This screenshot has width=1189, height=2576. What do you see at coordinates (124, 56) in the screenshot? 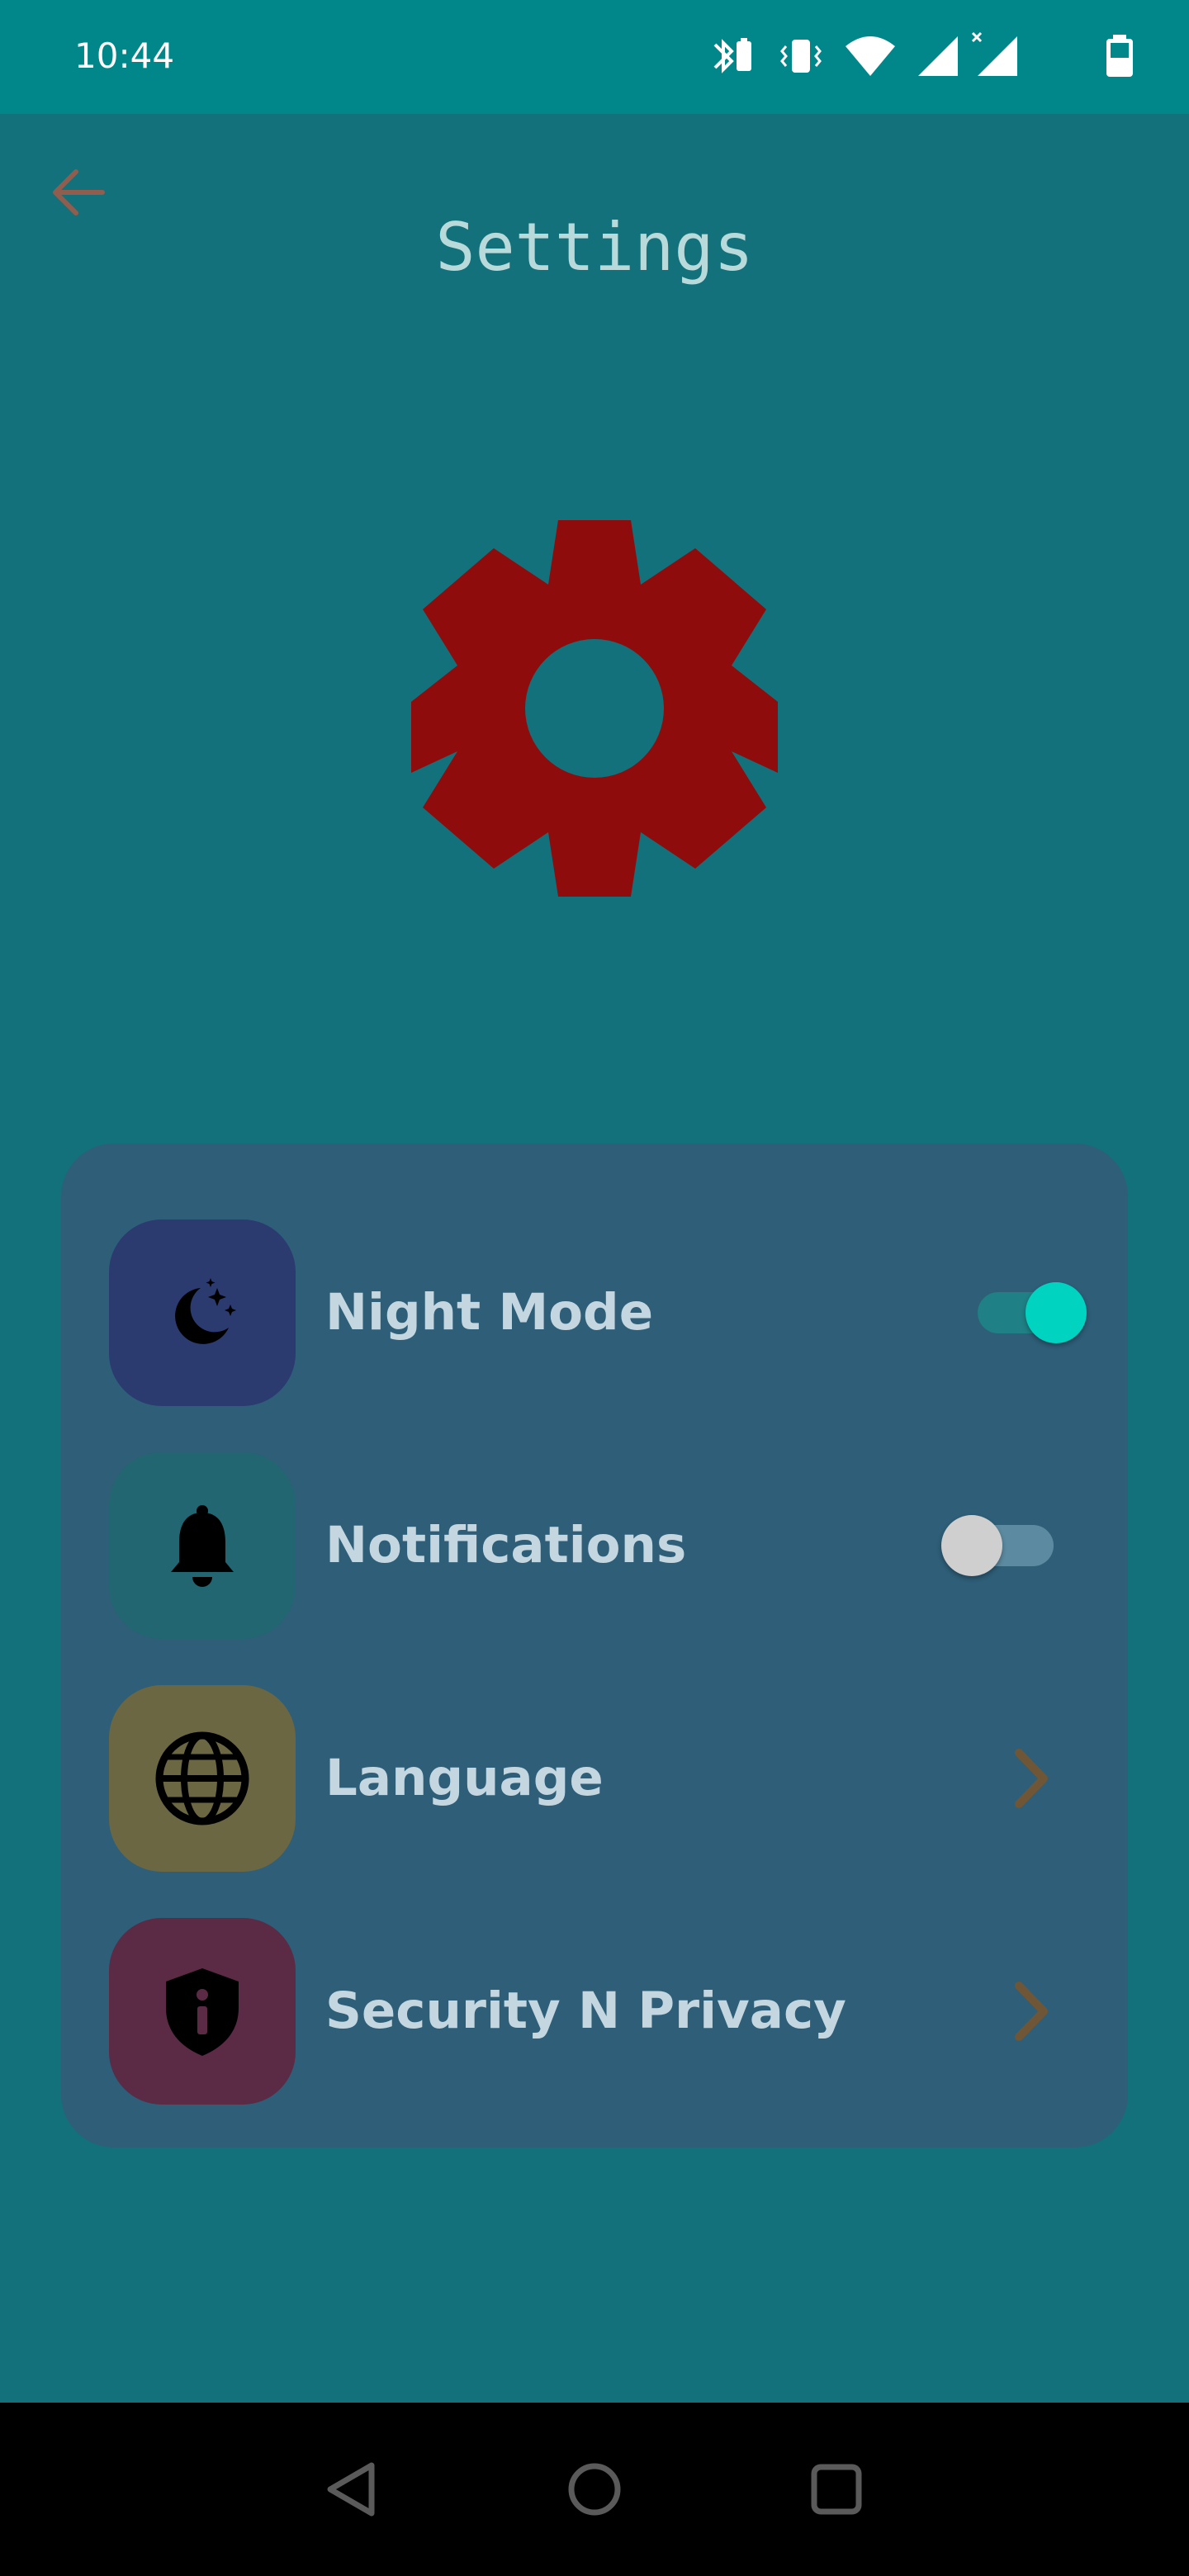
I see `status-time: 10:44` at bounding box center [124, 56].